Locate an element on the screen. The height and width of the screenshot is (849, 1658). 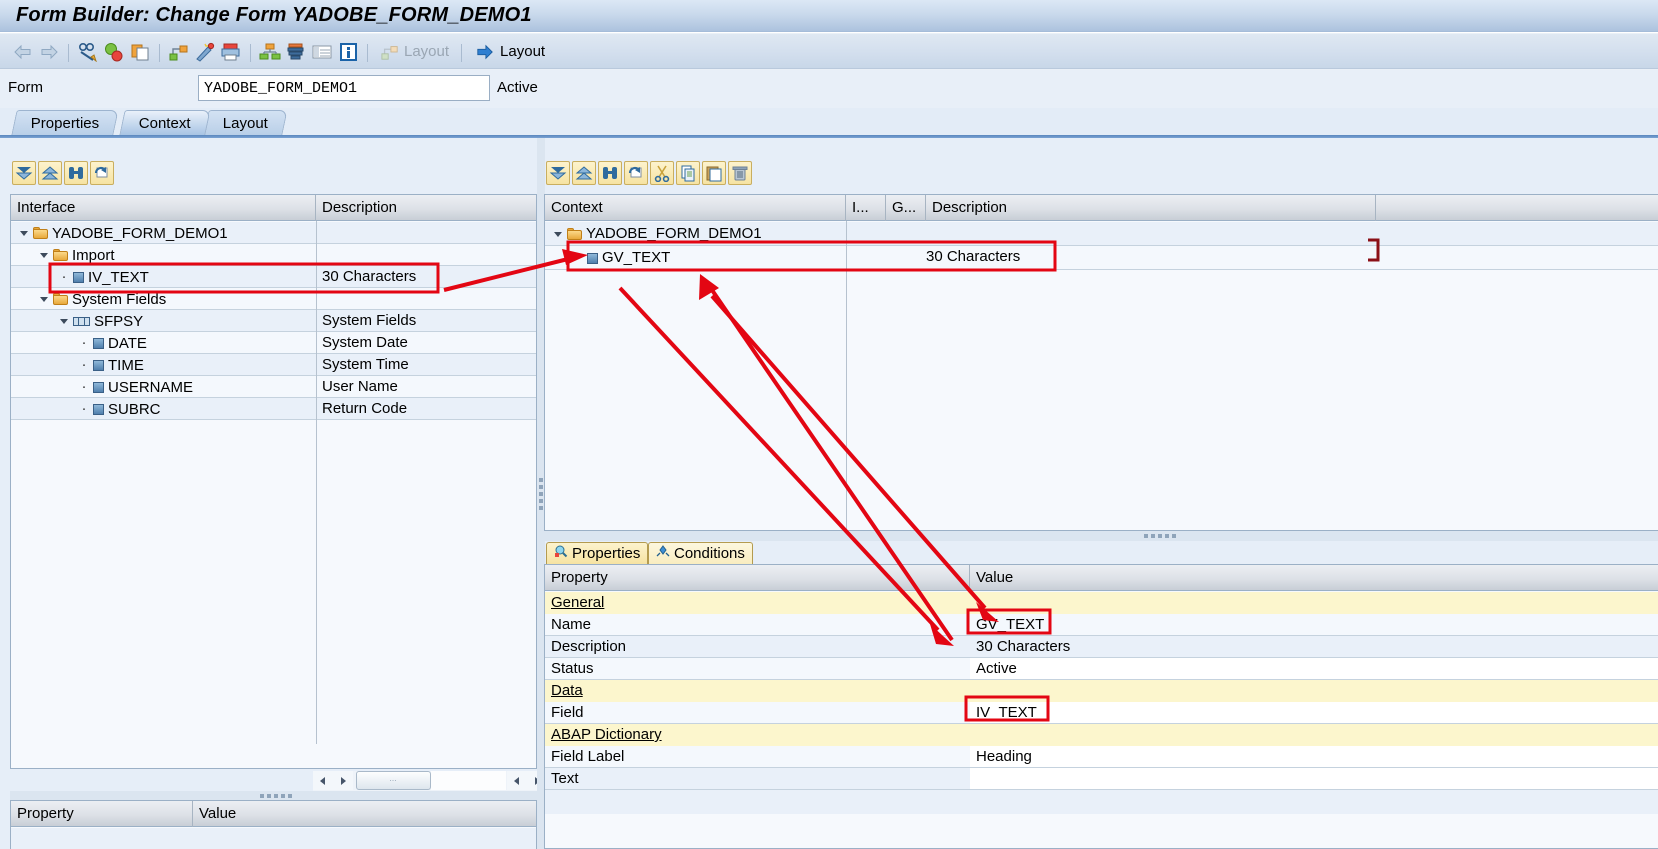
property-value: Active is located at coordinates (1314, 668).